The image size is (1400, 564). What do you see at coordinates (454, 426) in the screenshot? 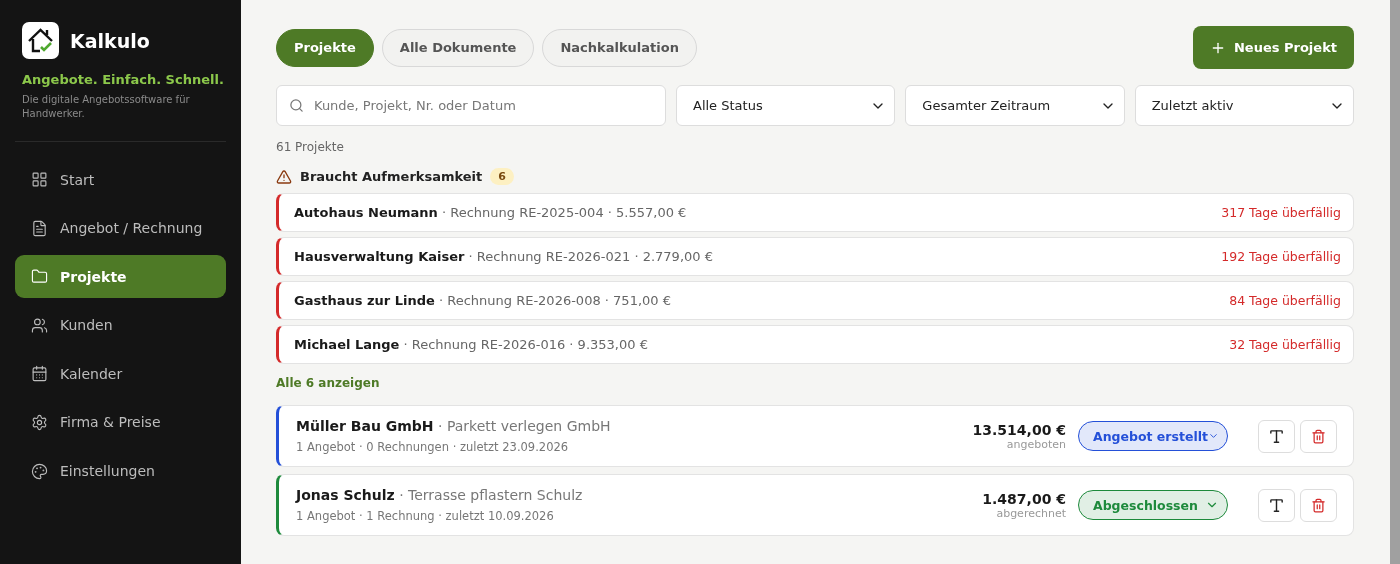
I see `project-title: Müller Bau GmbH · Parkett verlegen GmbH` at bounding box center [454, 426].